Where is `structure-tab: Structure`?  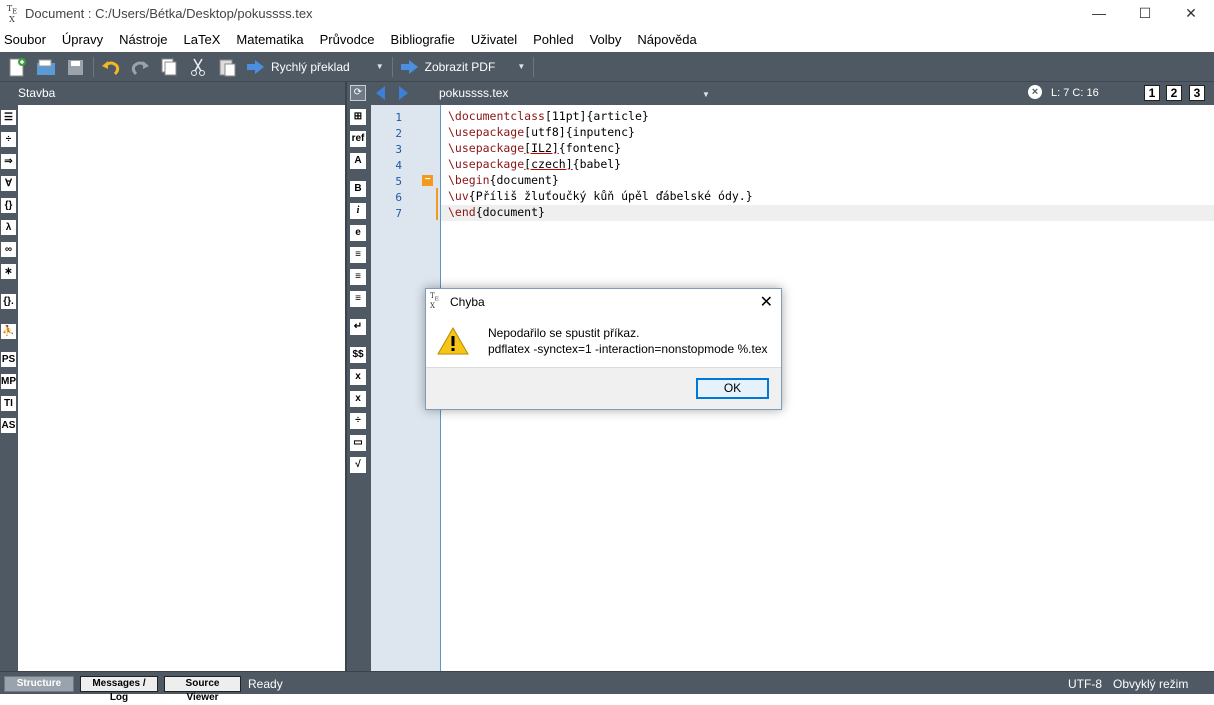 structure-tab: Structure is located at coordinates (39, 684).